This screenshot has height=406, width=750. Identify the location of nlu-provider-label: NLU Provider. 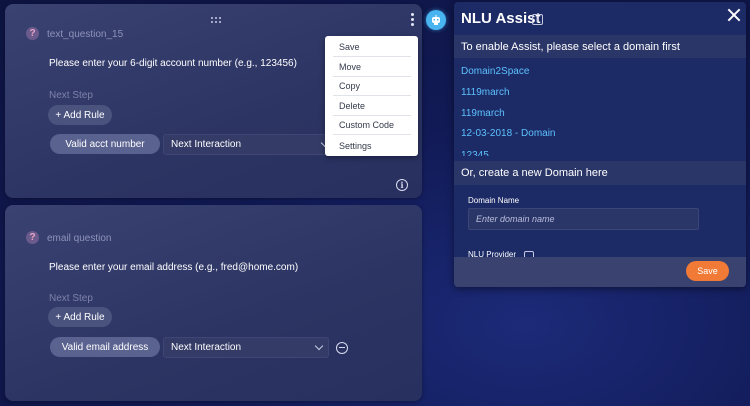
(492, 253).